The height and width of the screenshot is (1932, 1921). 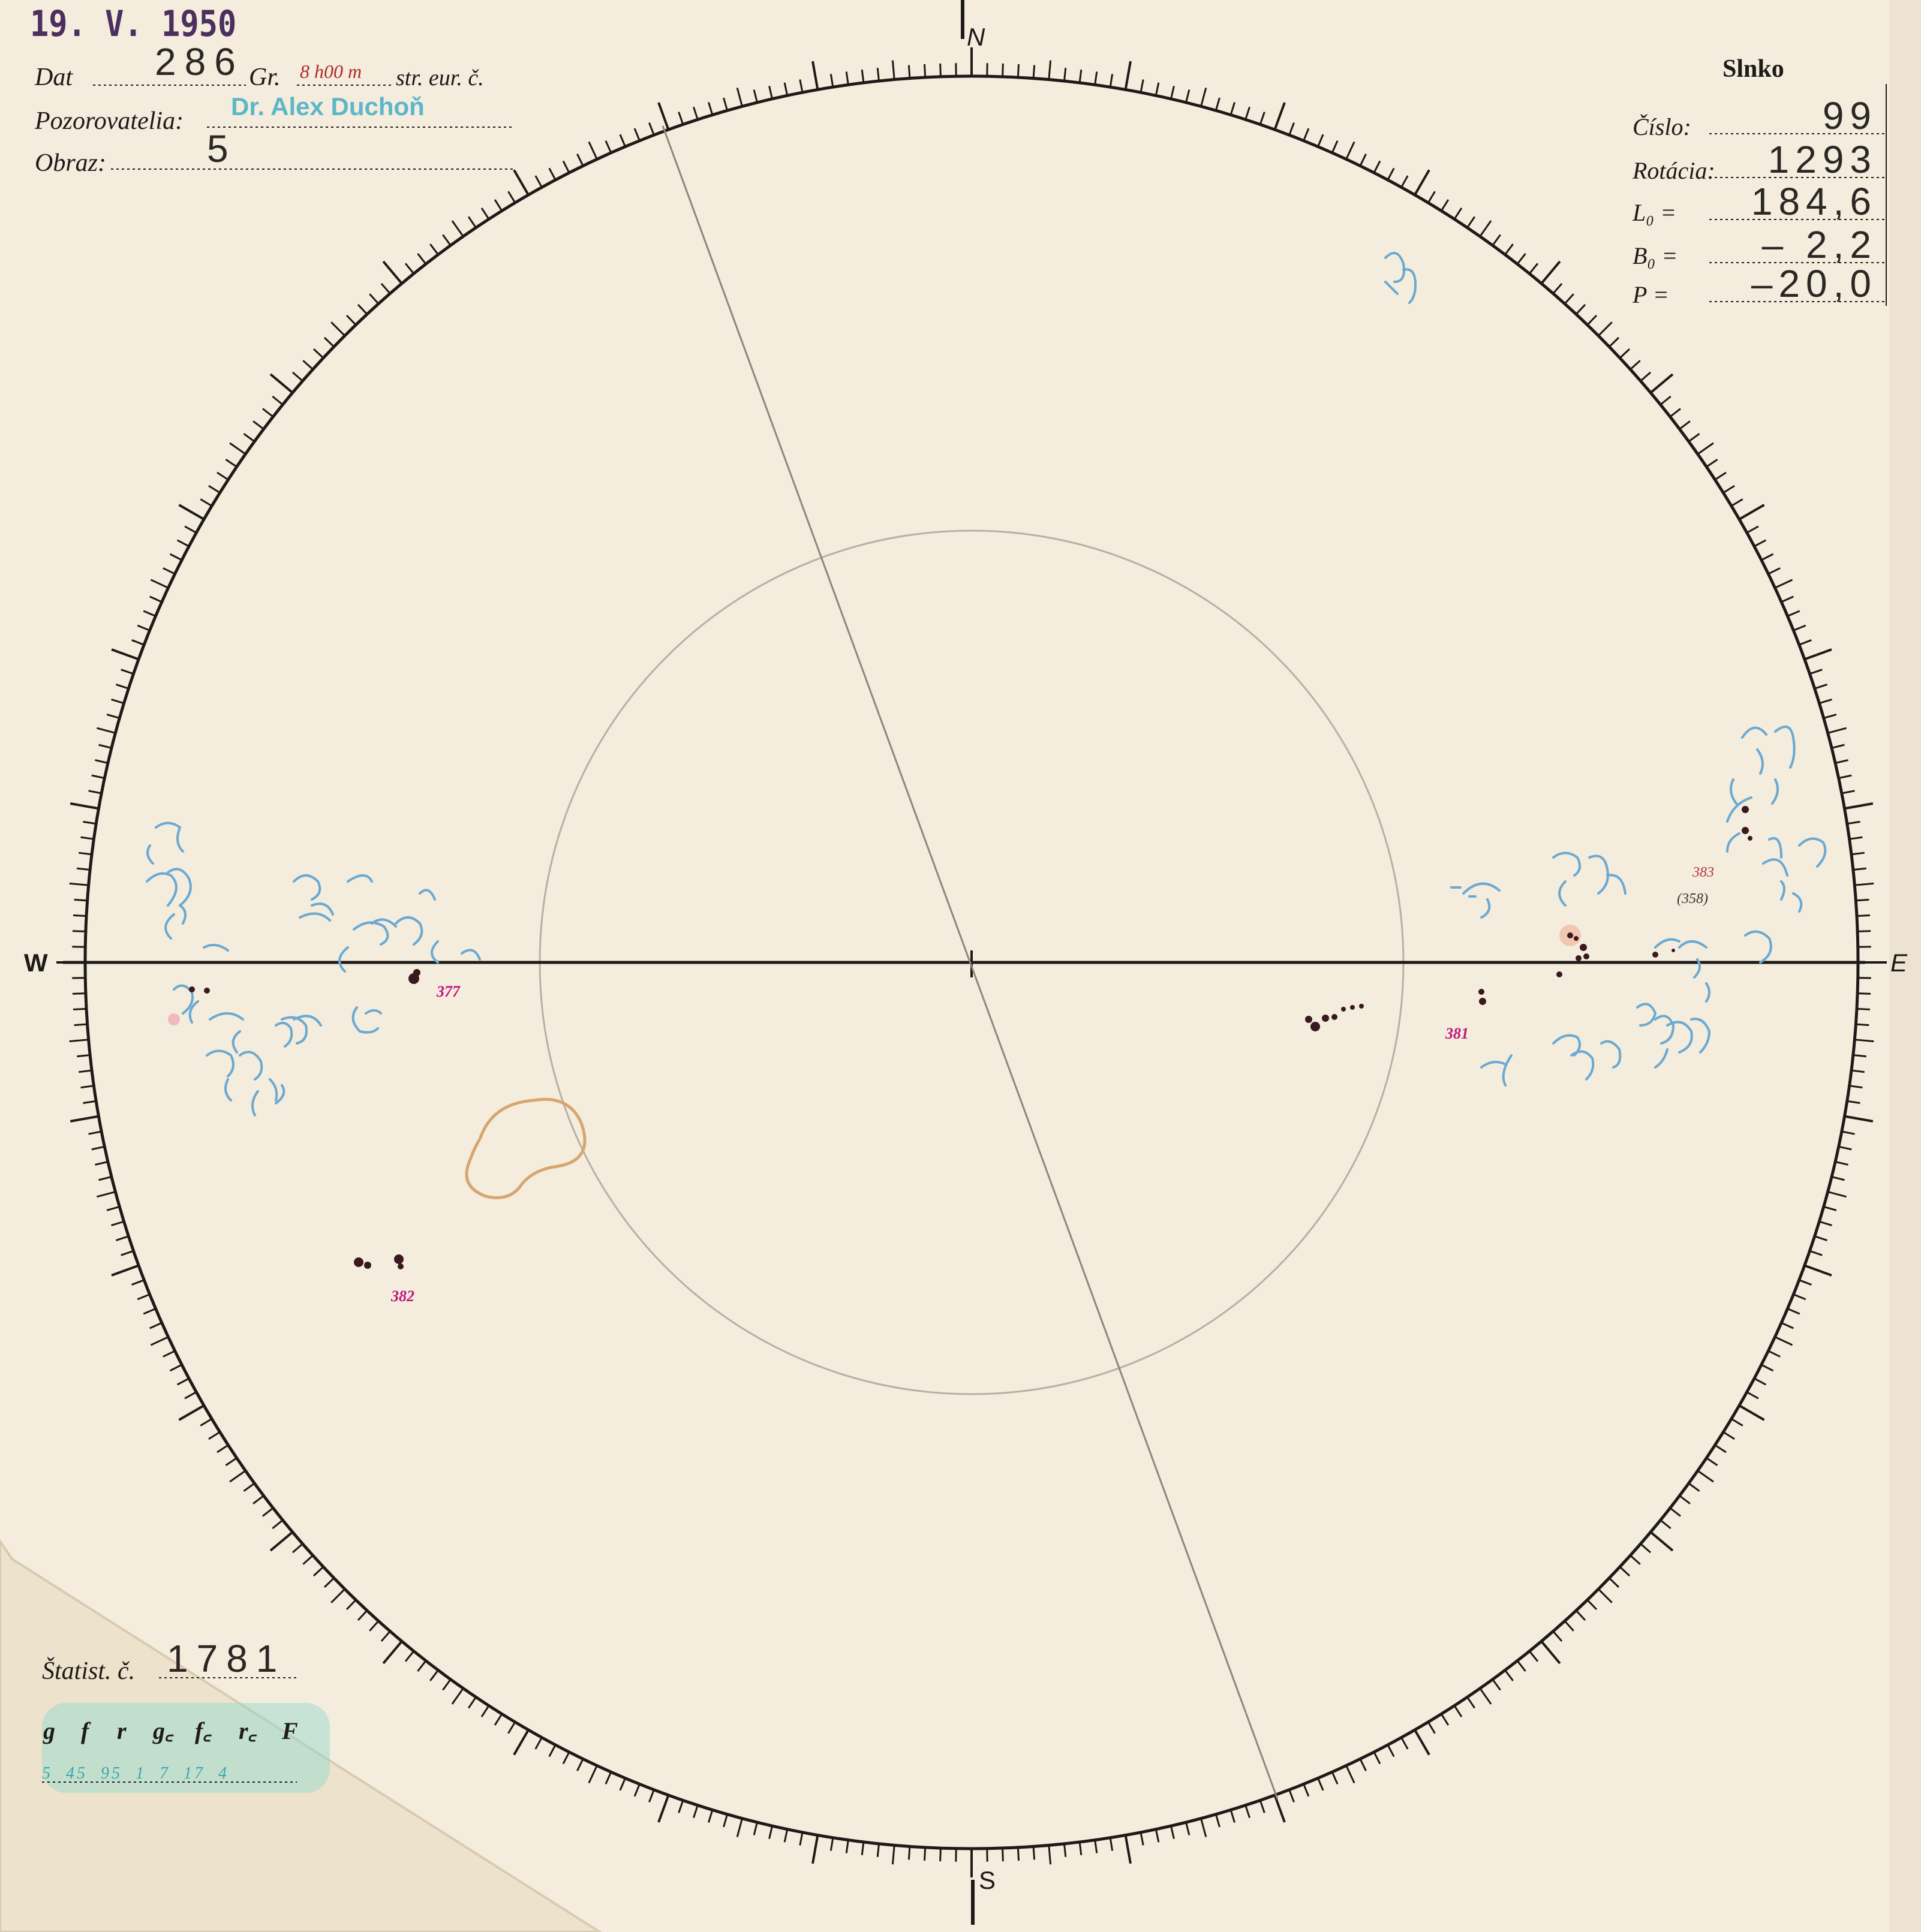 What do you see at coordinates (70, 163) in the screenshot?
I see `image-label: Obraz:` at bounding box center [70, 163].